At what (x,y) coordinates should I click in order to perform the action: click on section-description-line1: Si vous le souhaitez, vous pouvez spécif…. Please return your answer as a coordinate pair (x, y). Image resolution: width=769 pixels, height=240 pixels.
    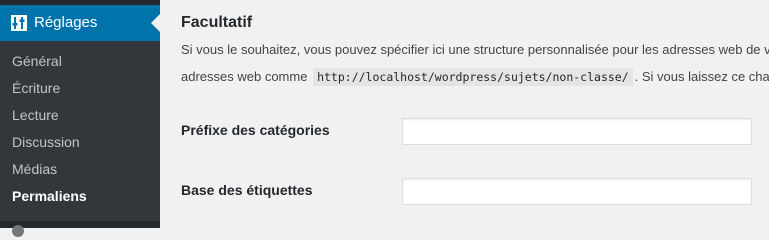
    Looking at the image, I should click on (475, 49).